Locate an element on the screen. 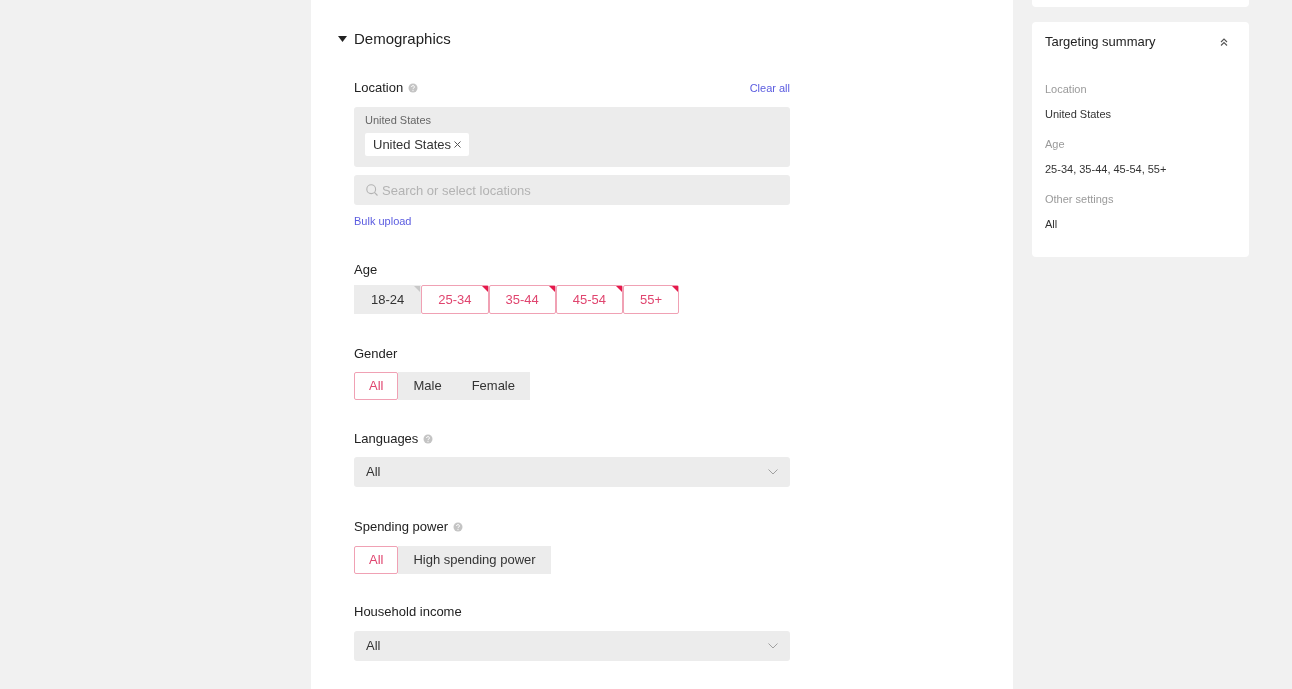 Image resolution: width=1292 pixels, height=689 pixels. languages-select: All is located at coordinates (572, 472).